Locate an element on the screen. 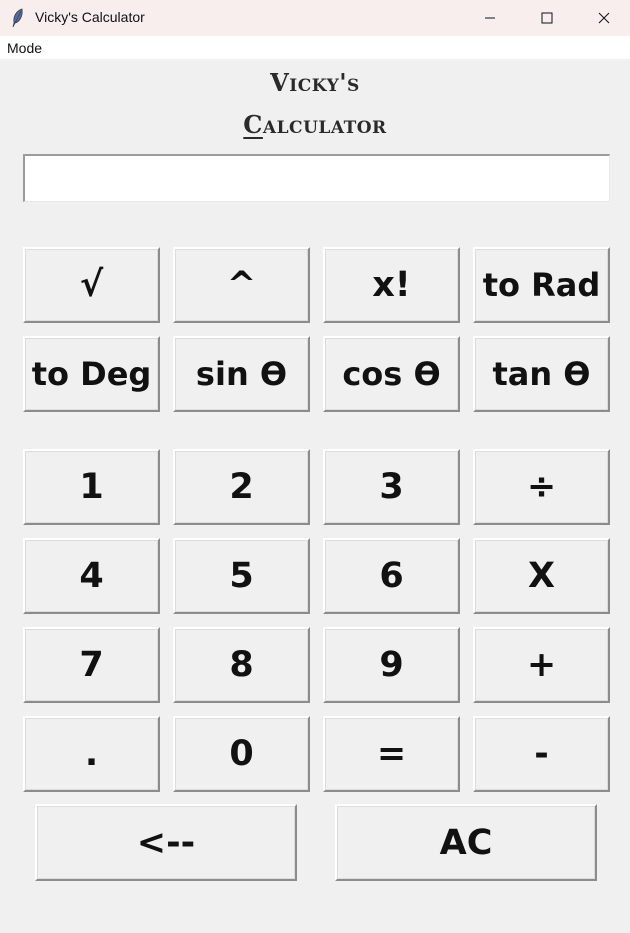 This screenshot has height=933, width=630. app-heading-line2: Calculator is located at coordinates (315, 124).